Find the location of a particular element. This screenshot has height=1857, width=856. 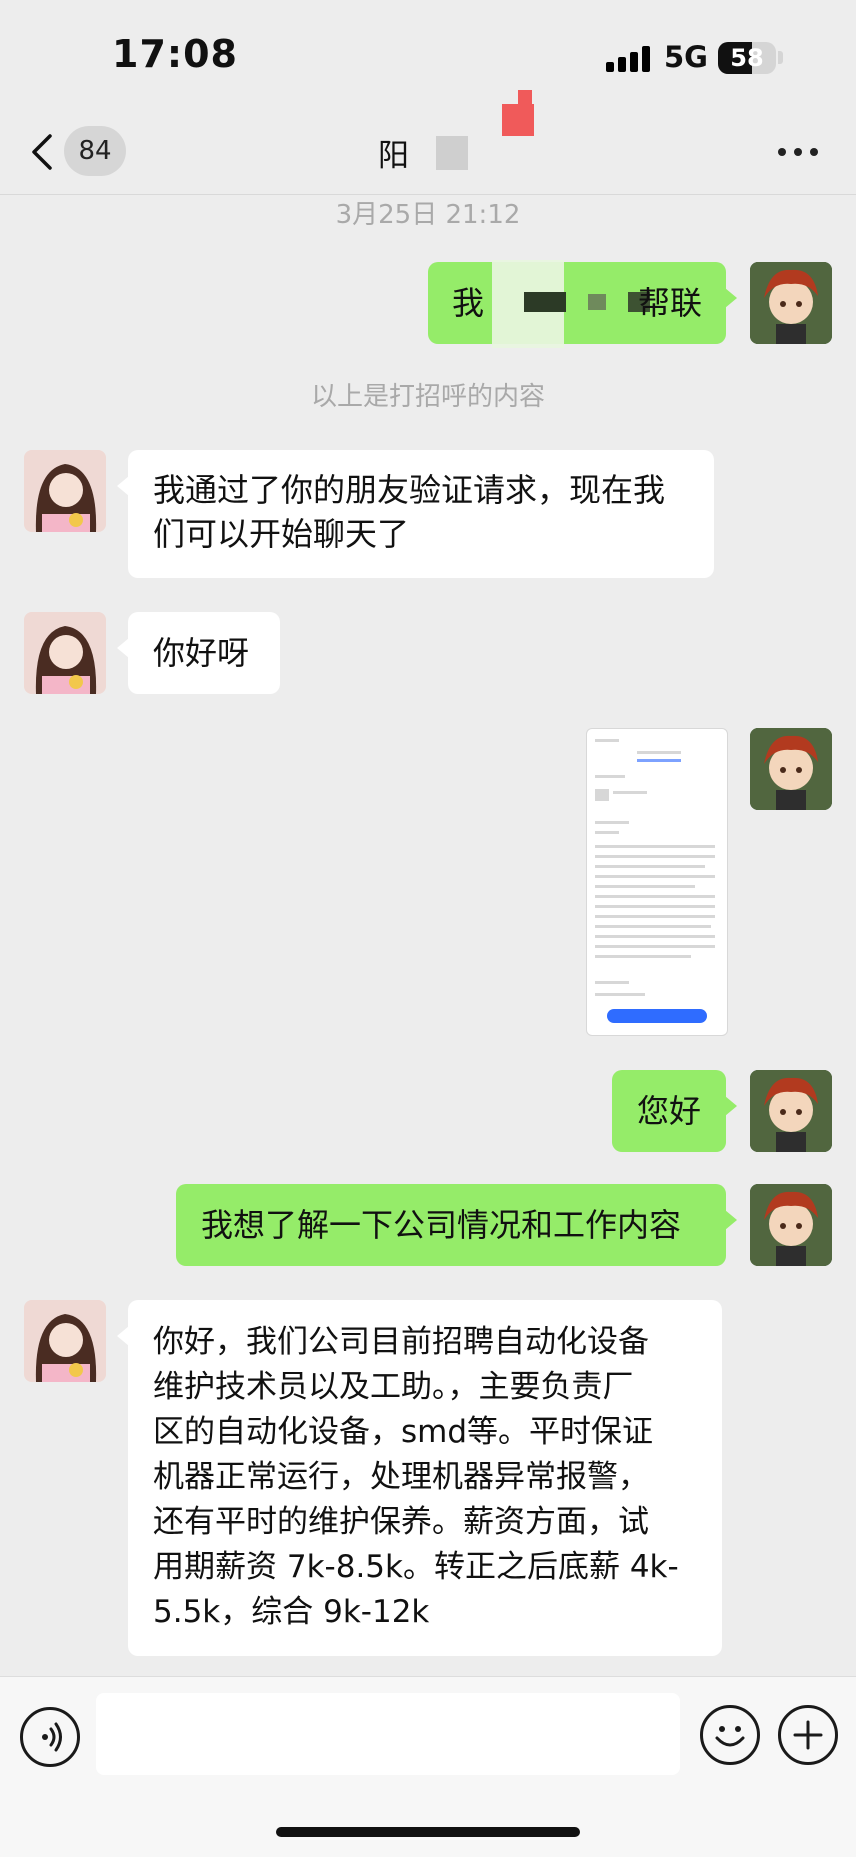

system-note: 以上是打招呼的内容 is located at coordinates (427, 397).